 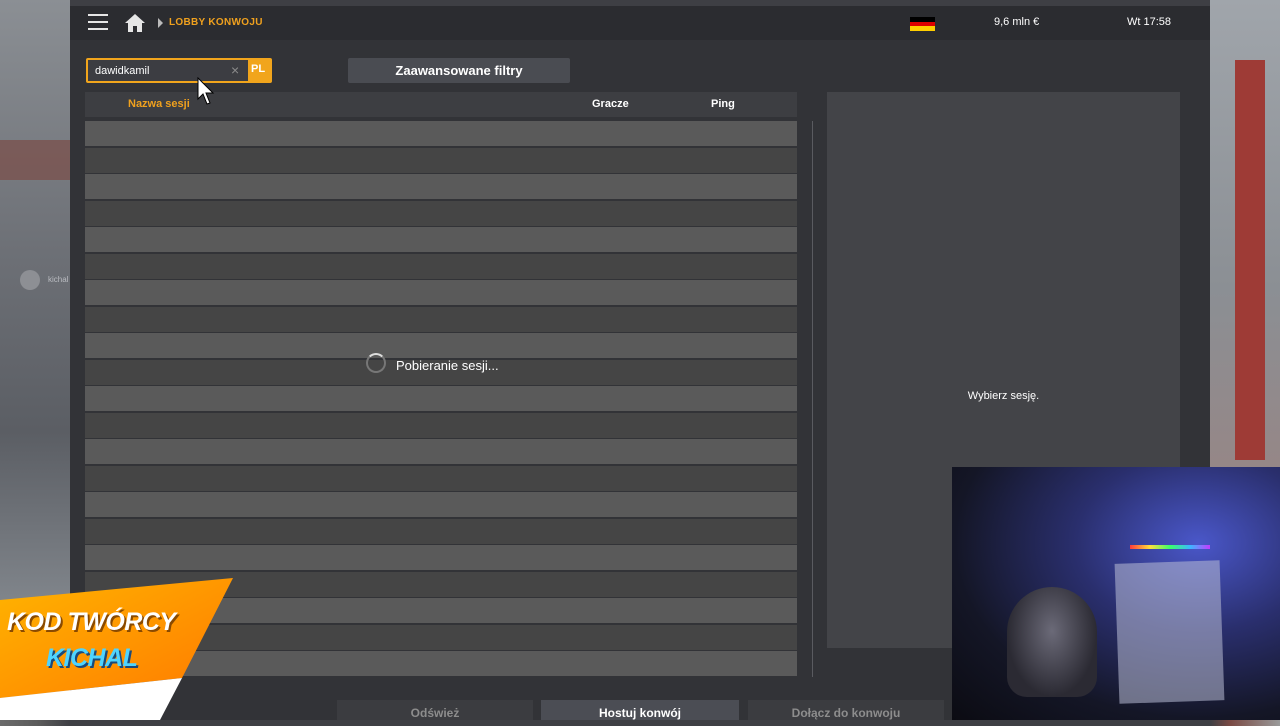 I want to click on side-player-name: kichal, so click(x=58, y=279).